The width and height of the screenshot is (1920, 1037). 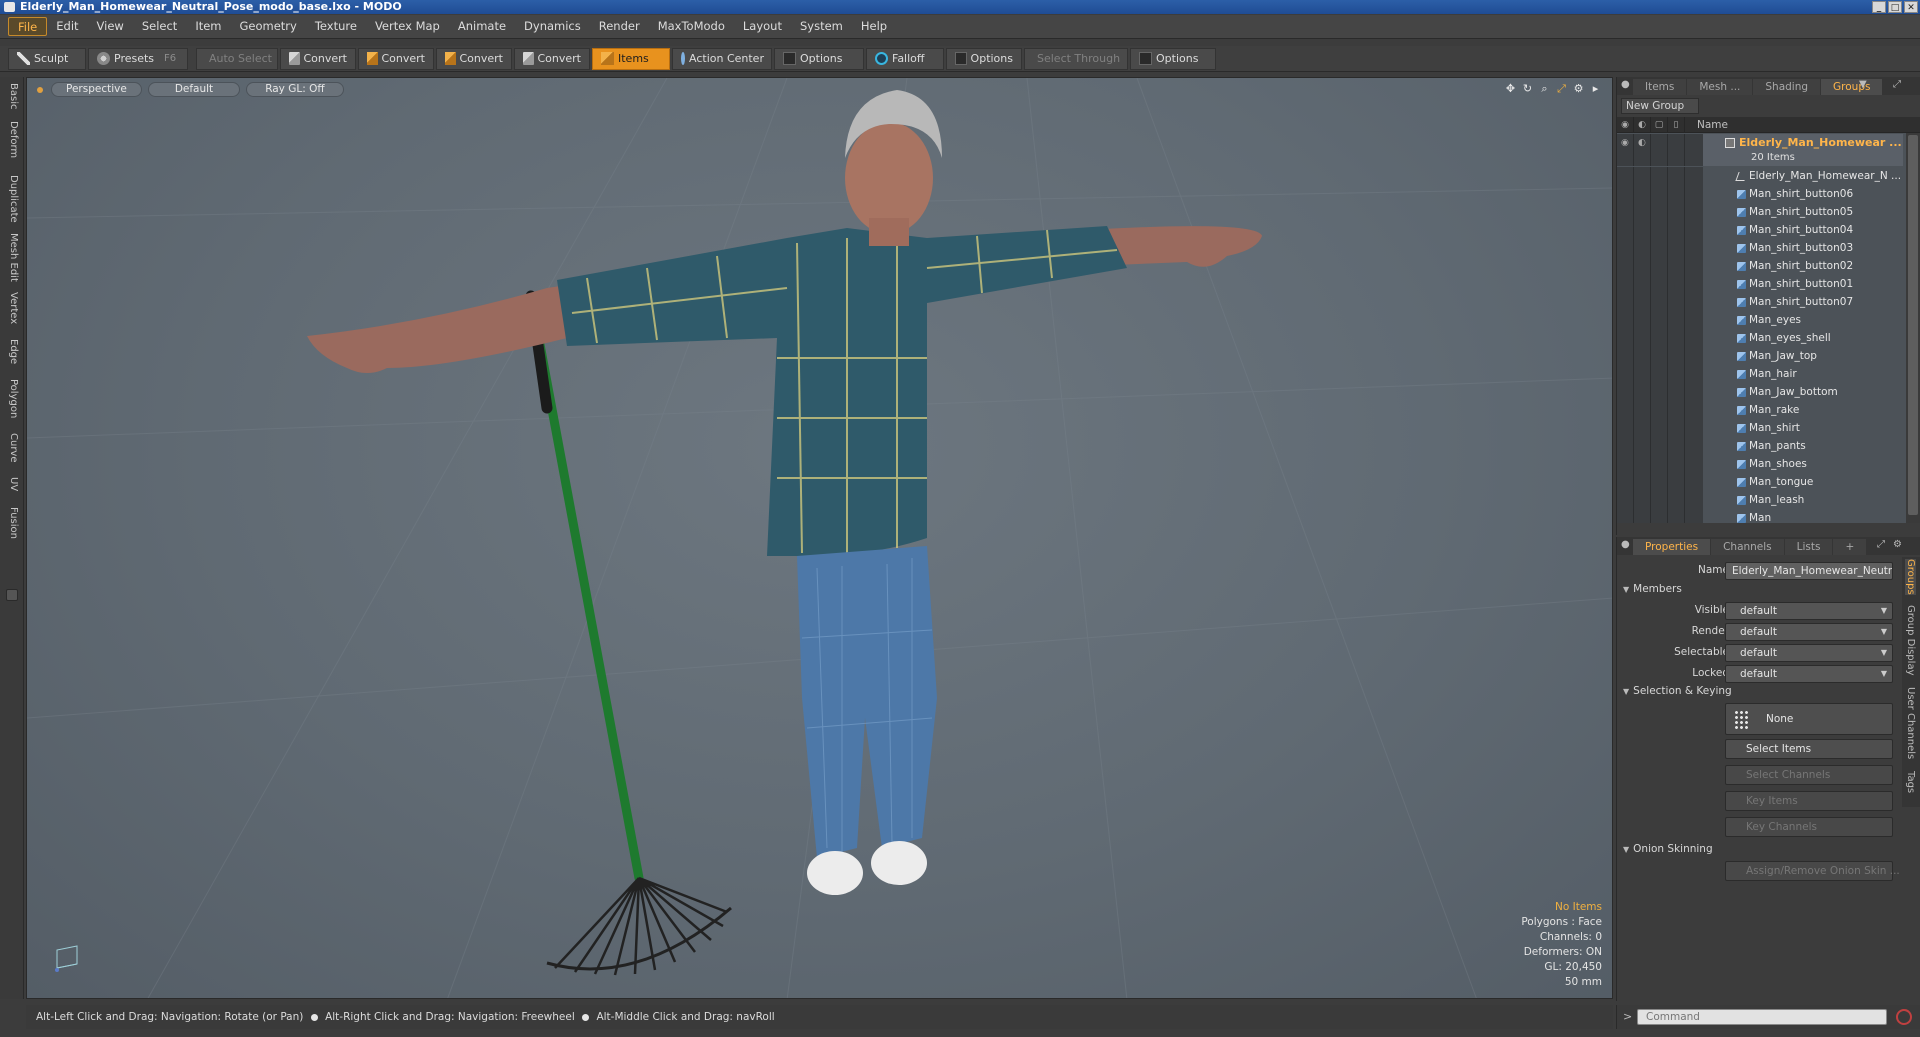 What do you see at coordinates (12, 484) in the screenshot?
I see `tab-uv: UV` at bounding box center [12, 484].